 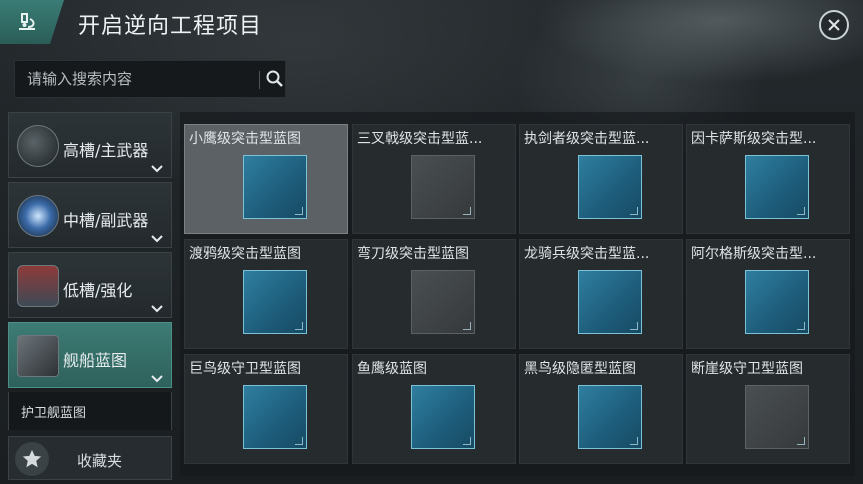 What do you see at coordinates (392, 369) in the screenshot?
I see `blueprint-label: 鱼鹰级蓝图` at bounding box center [392, 369].